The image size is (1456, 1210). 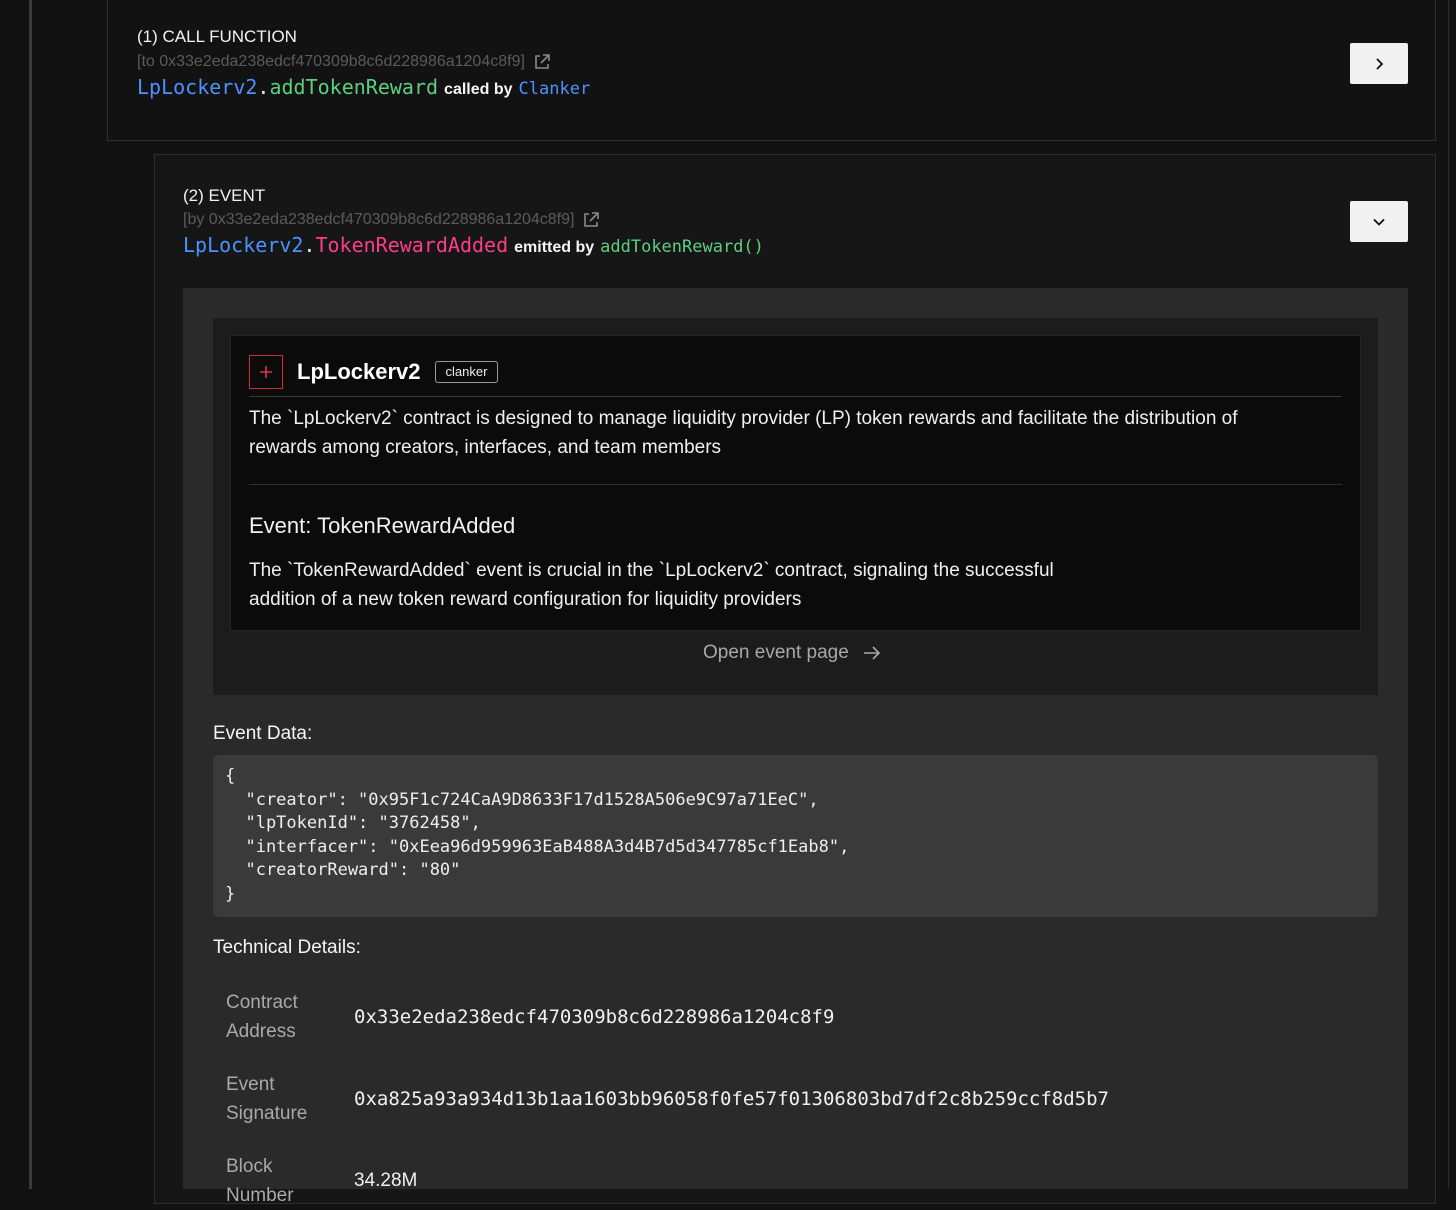 I want to click on call-caller-name: Clanker, so click(x=555, y=89).